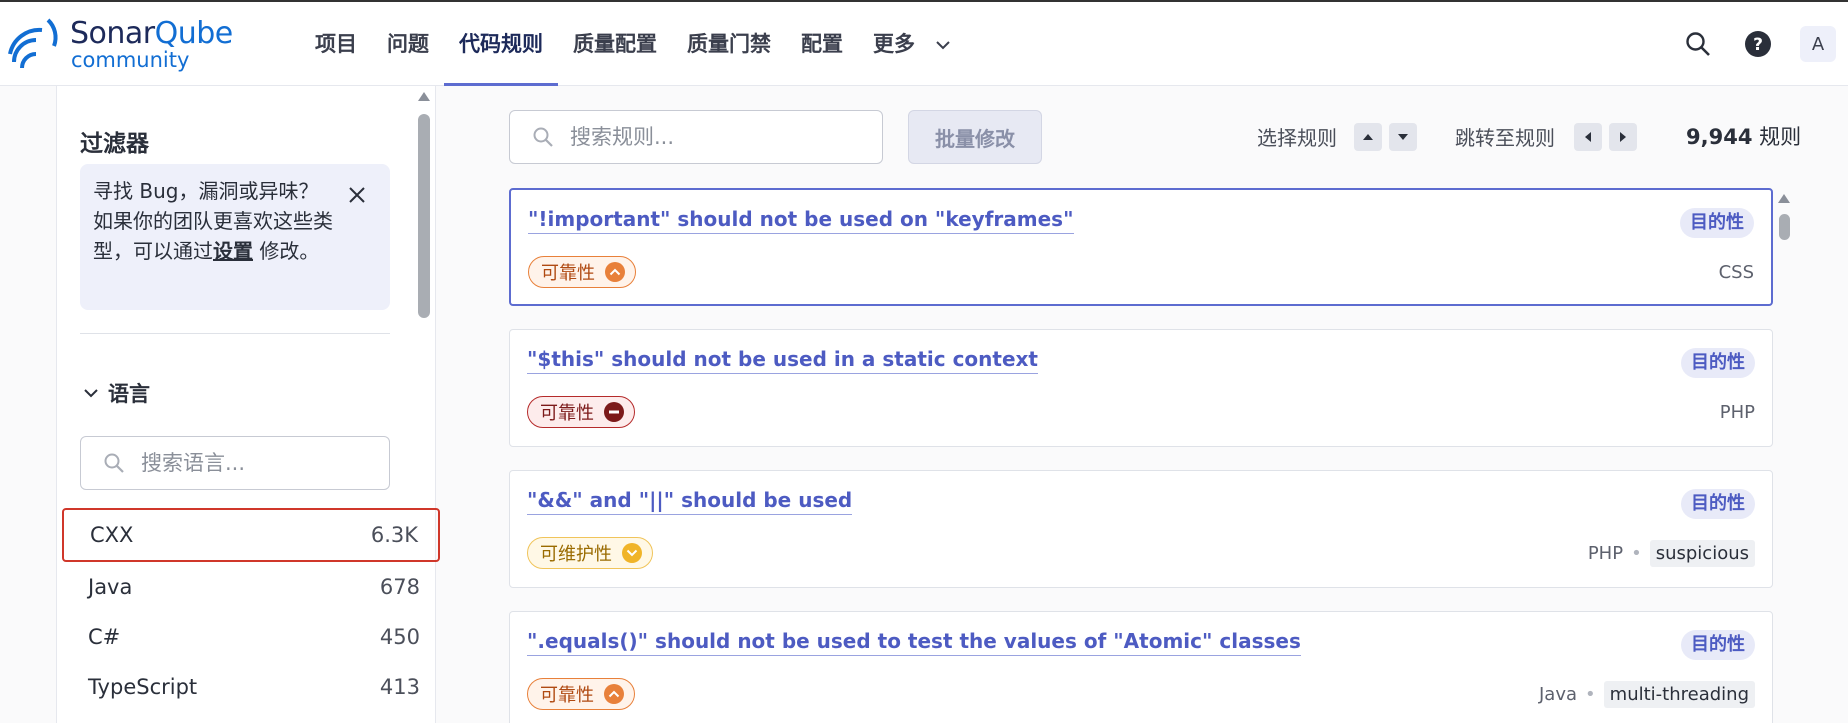 This screenshot has height=723, width=1848. I want to click on list-scrollbar, so click(1784, 227).